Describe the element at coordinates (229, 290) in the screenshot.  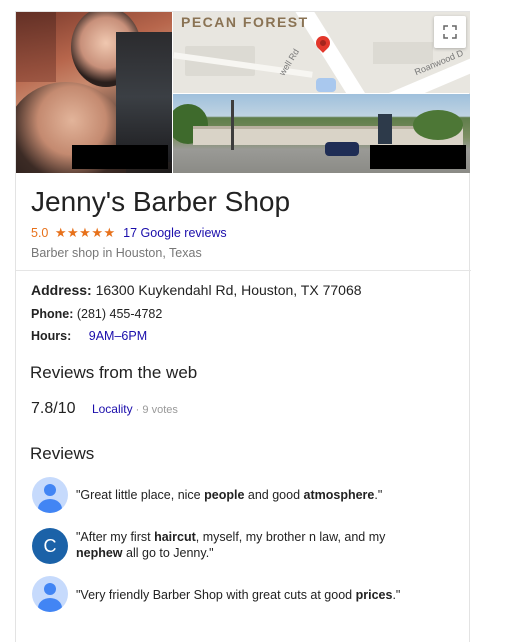
I see `address-value: 16300 Kuykendahl Rd, Houston, TX 77068` at that location.